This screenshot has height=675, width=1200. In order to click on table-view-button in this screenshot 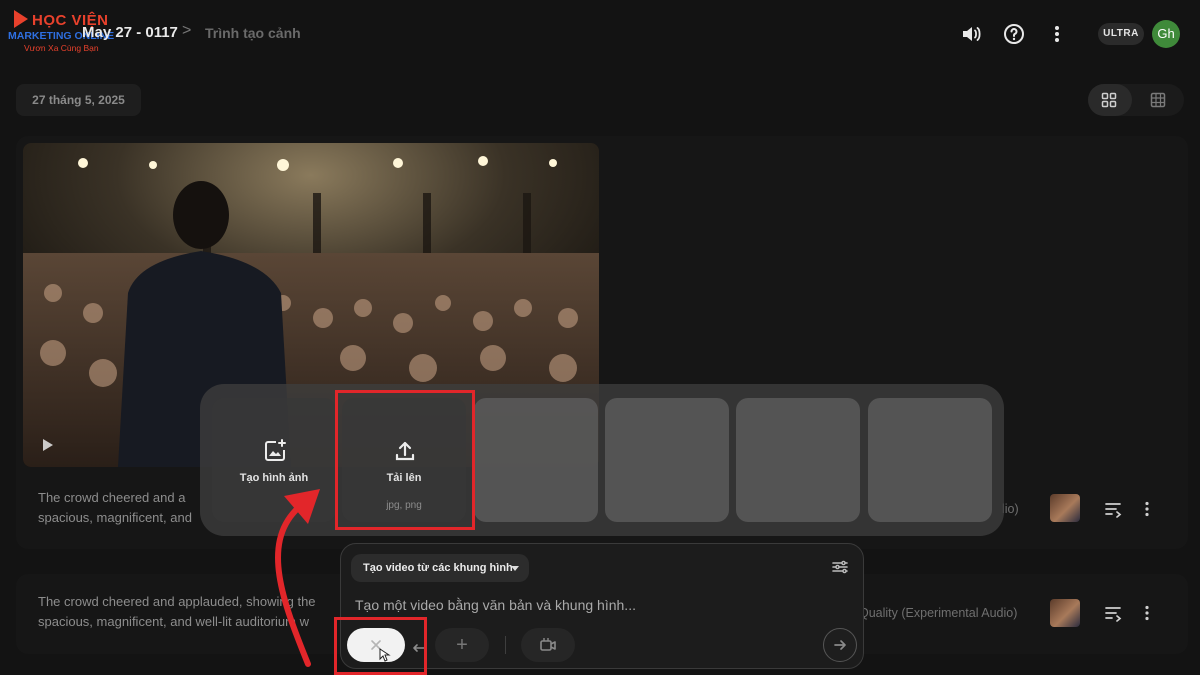, I will do `click(1158, 100)`.